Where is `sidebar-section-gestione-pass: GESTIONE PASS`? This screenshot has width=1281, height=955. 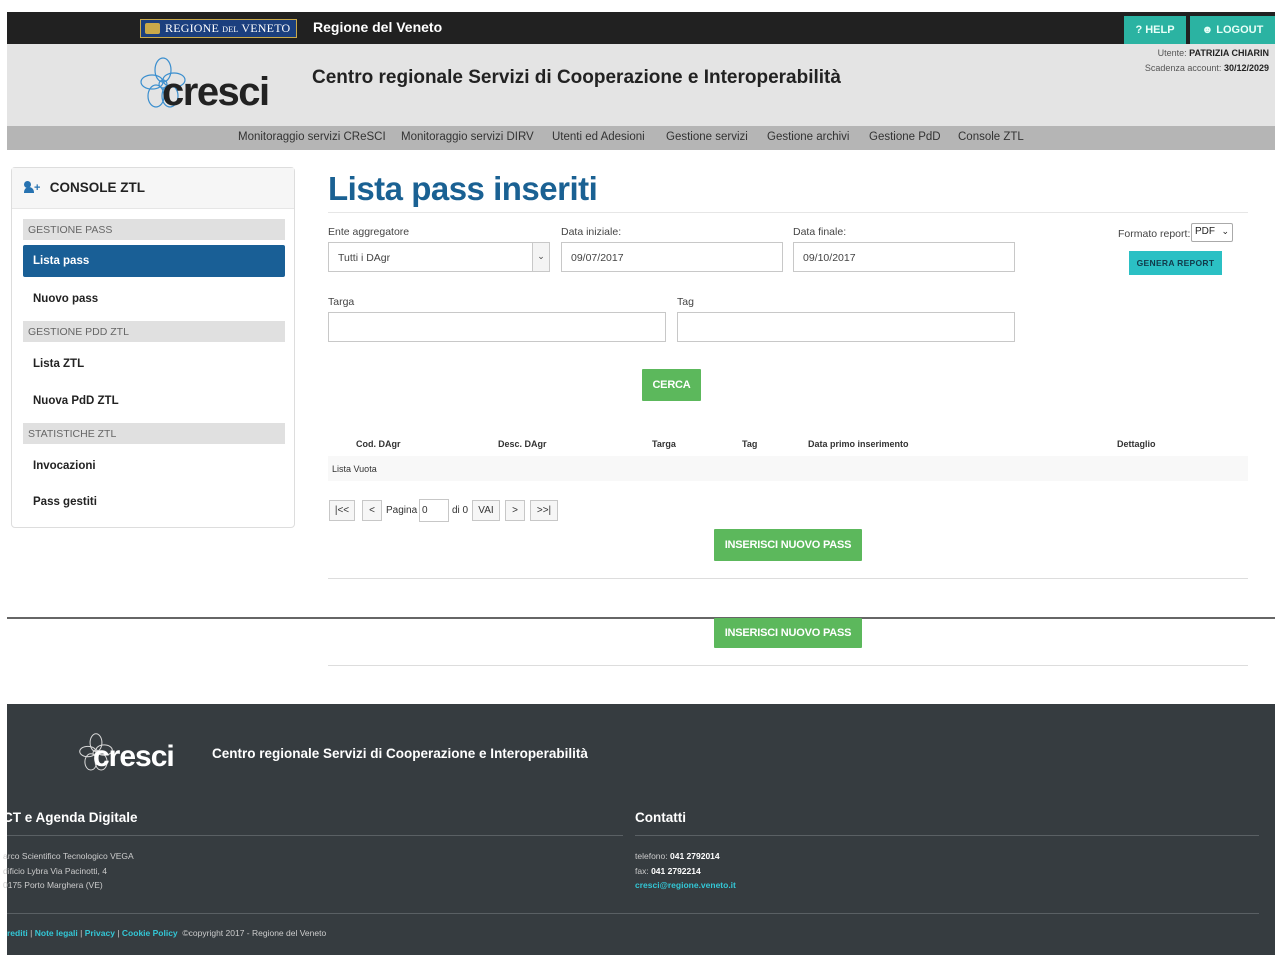 sidebar-section-gestione-pass: GESTIONE PASS is located at coordinates (154, 229).